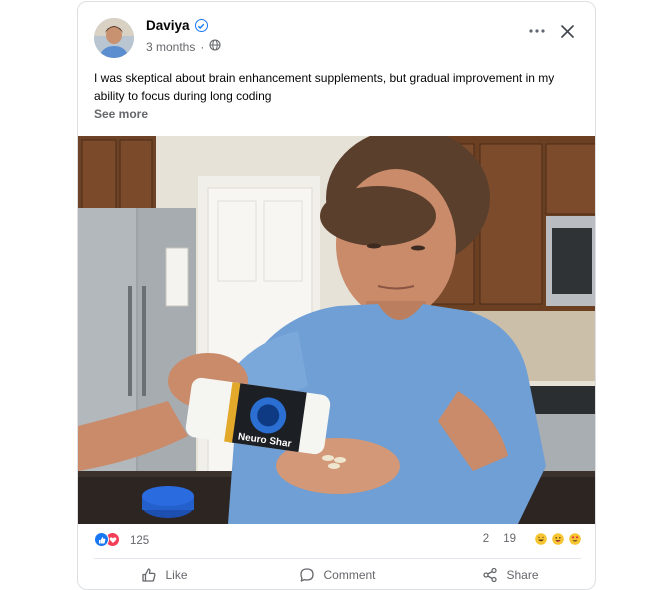 The width and height of the screenshot is (672, 590). Describe the element at coordinates (101, 539) in the screenshot. I see `like-icon` at that location.